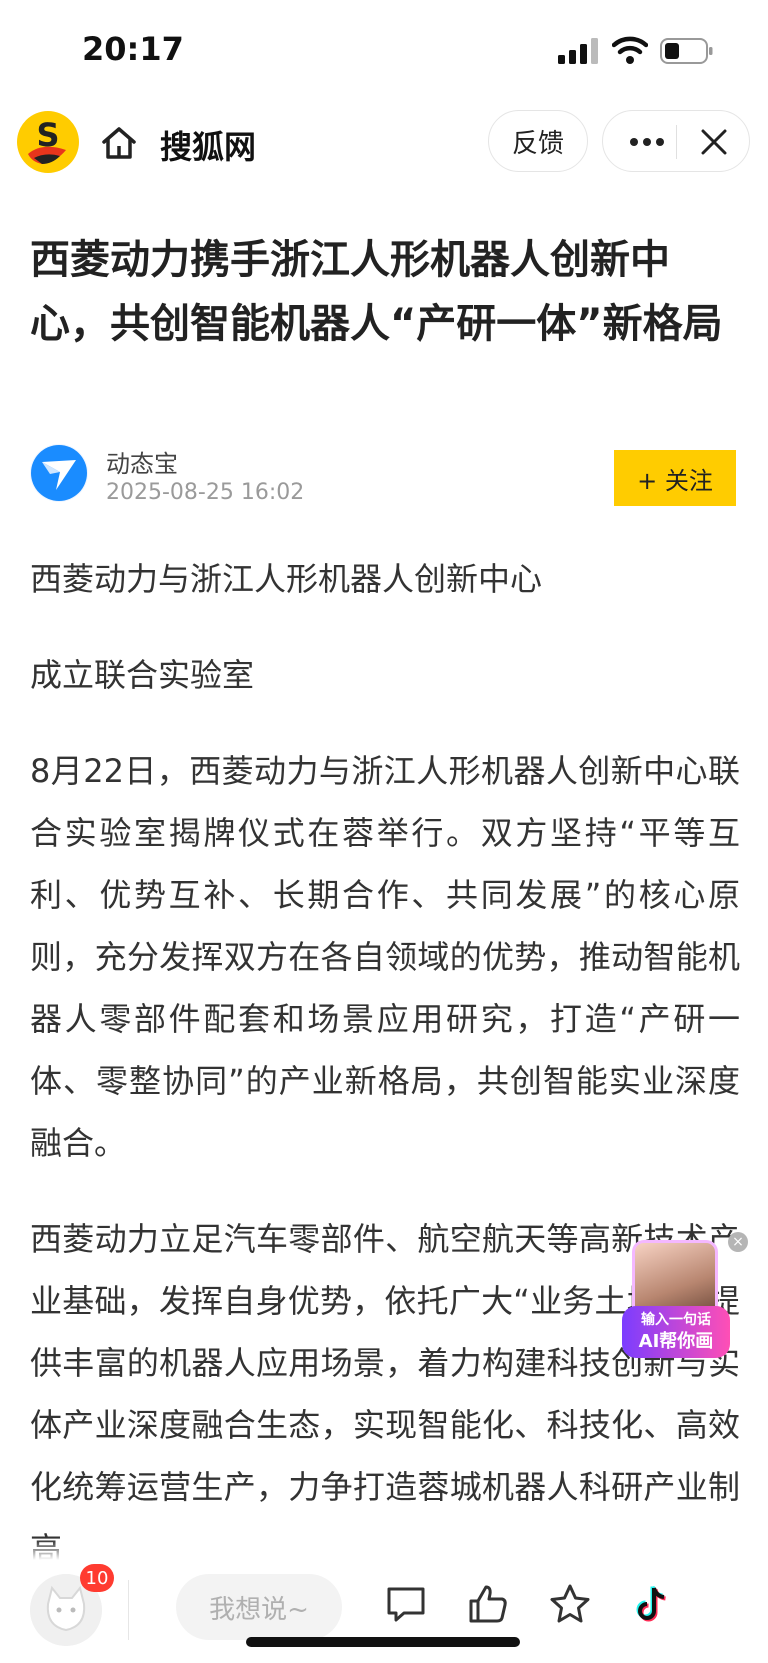  What do you see at coordinates (205, 492) in the screenshot?
I see `publish-time: 2025-08-25 16:02` at bounding box center [205, 492].